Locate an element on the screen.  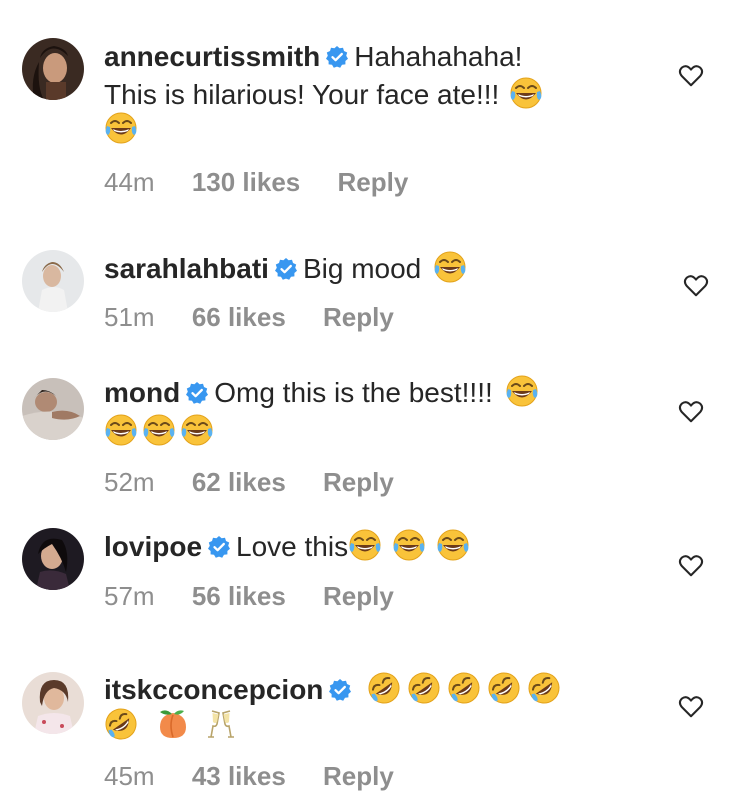
comment-line: mond Omg this is the best!!!! is located at coordinates (321, 393).